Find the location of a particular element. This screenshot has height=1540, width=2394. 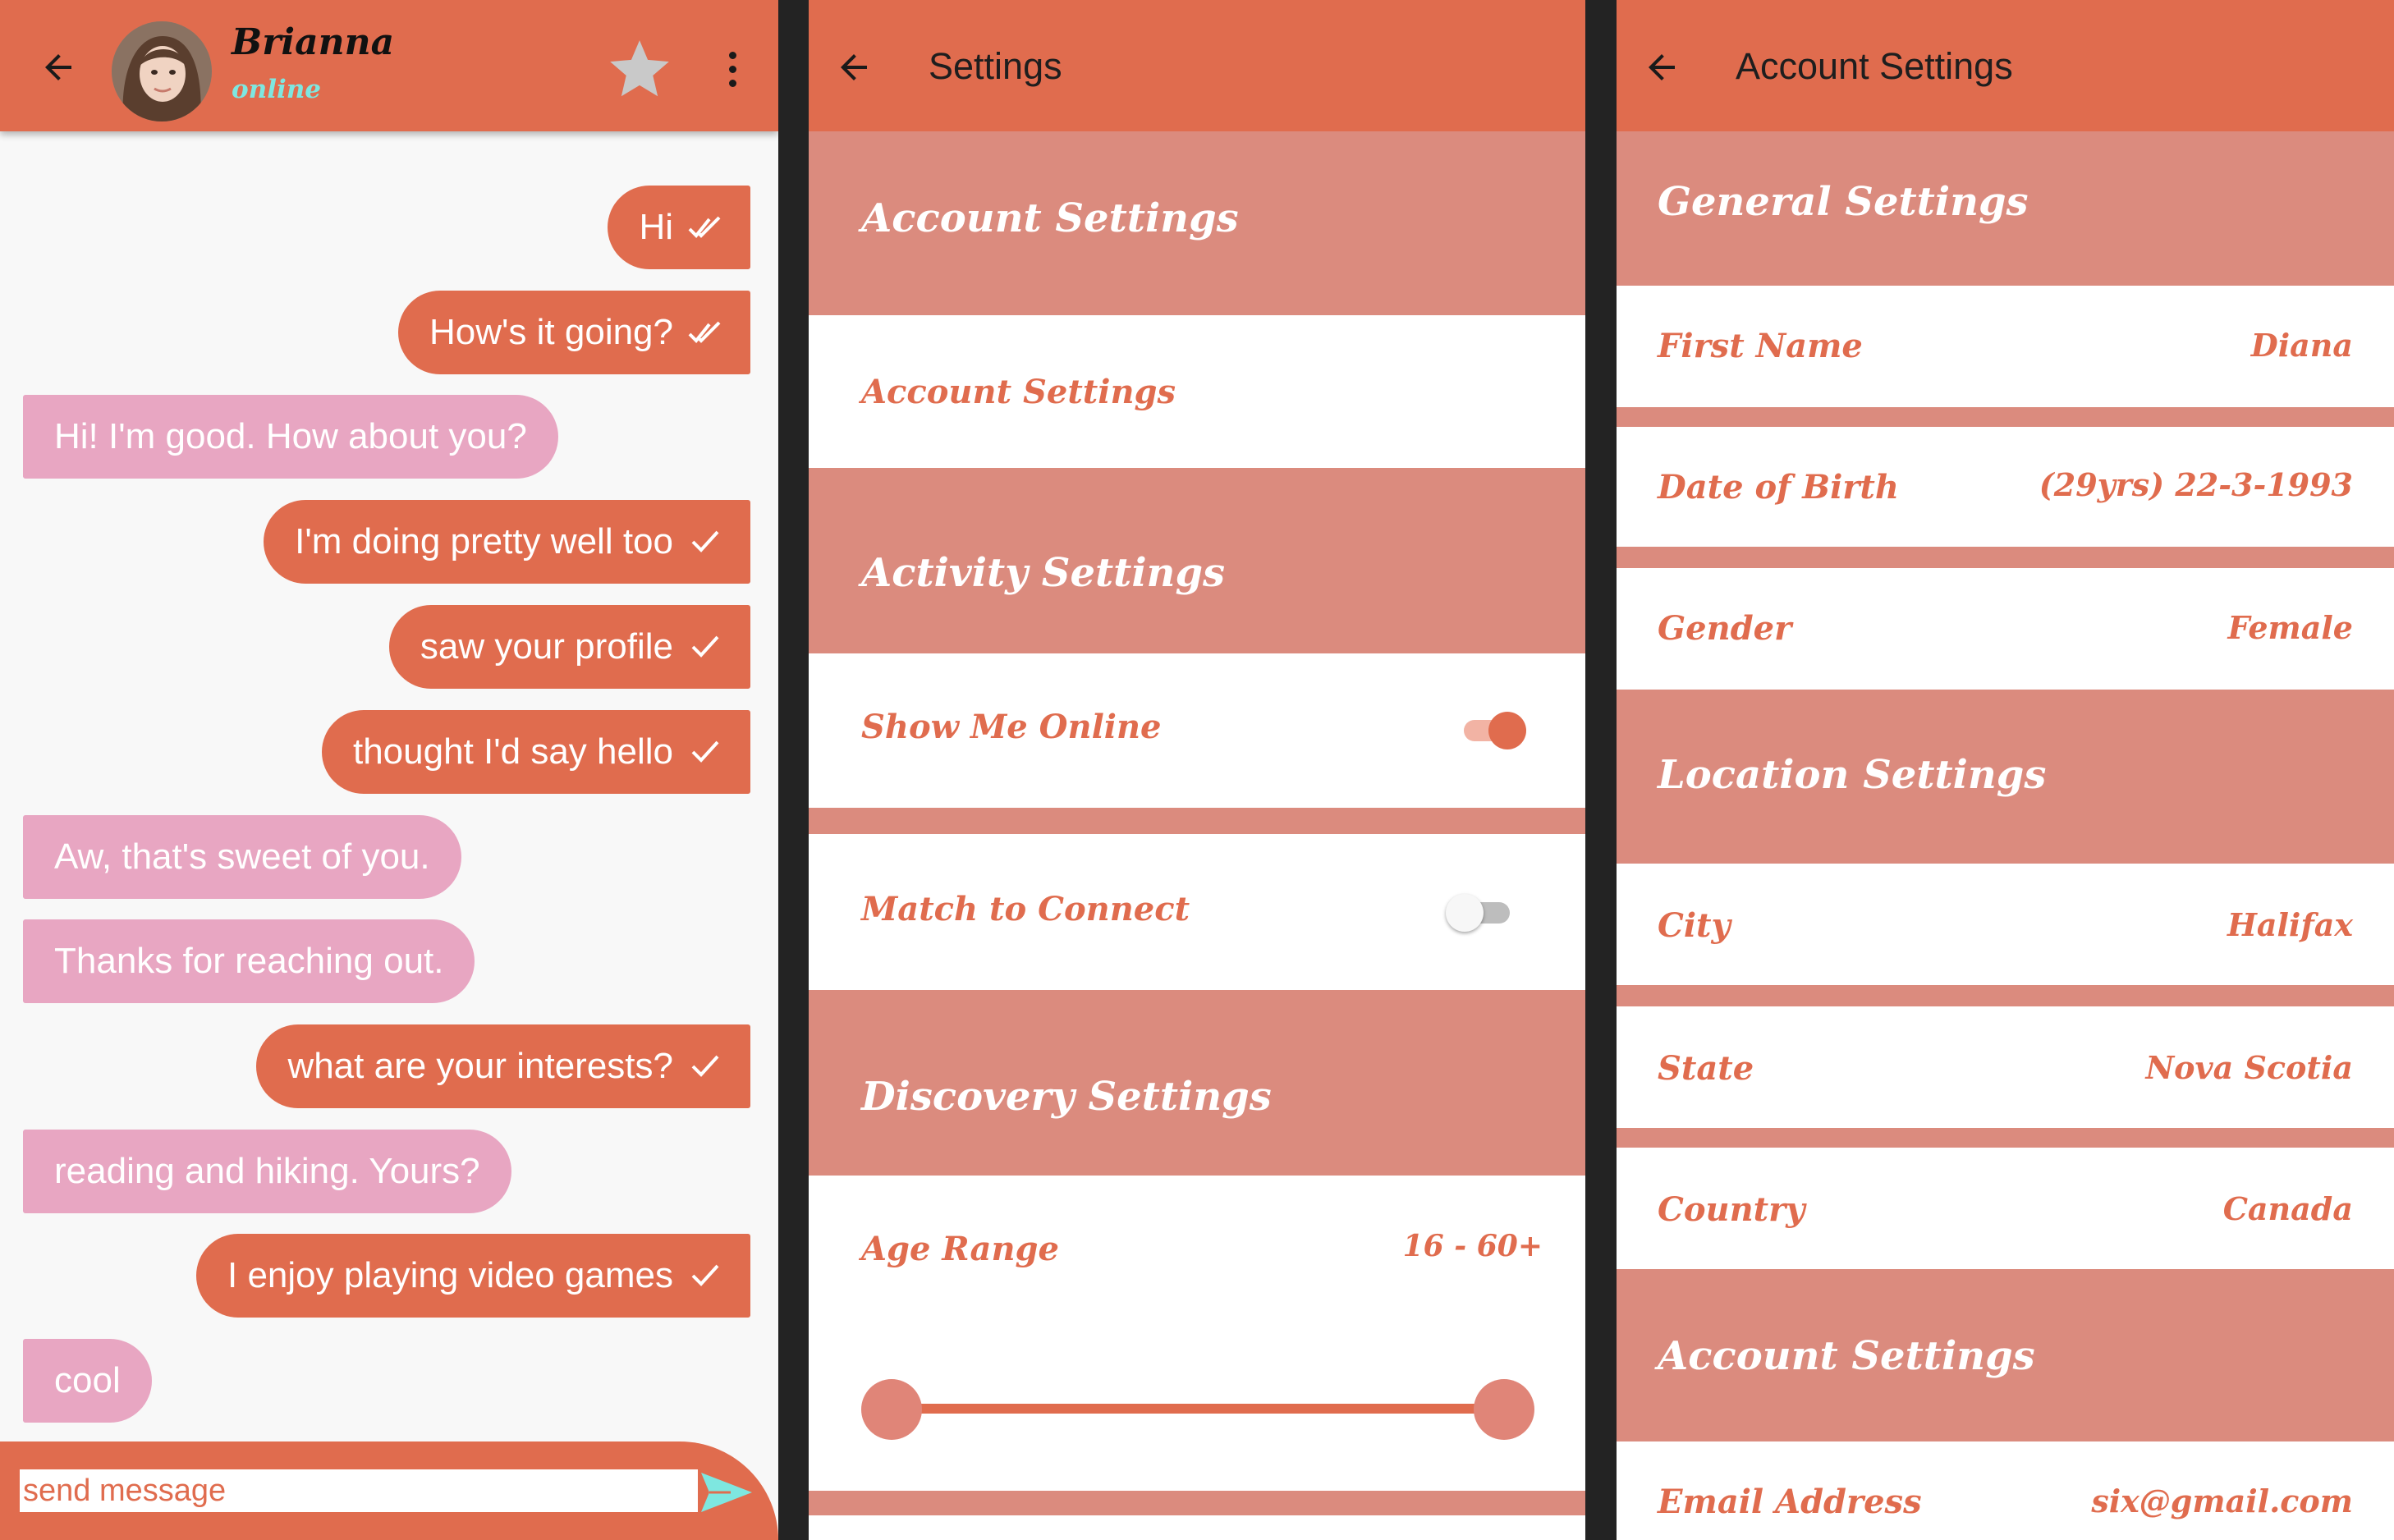

row-value: Diana is located at coordinates (2301, 346).